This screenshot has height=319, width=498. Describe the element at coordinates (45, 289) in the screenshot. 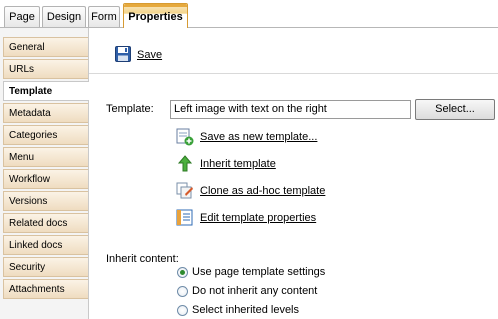

I see `sidebar-item-attachments: Attachments` at that location.